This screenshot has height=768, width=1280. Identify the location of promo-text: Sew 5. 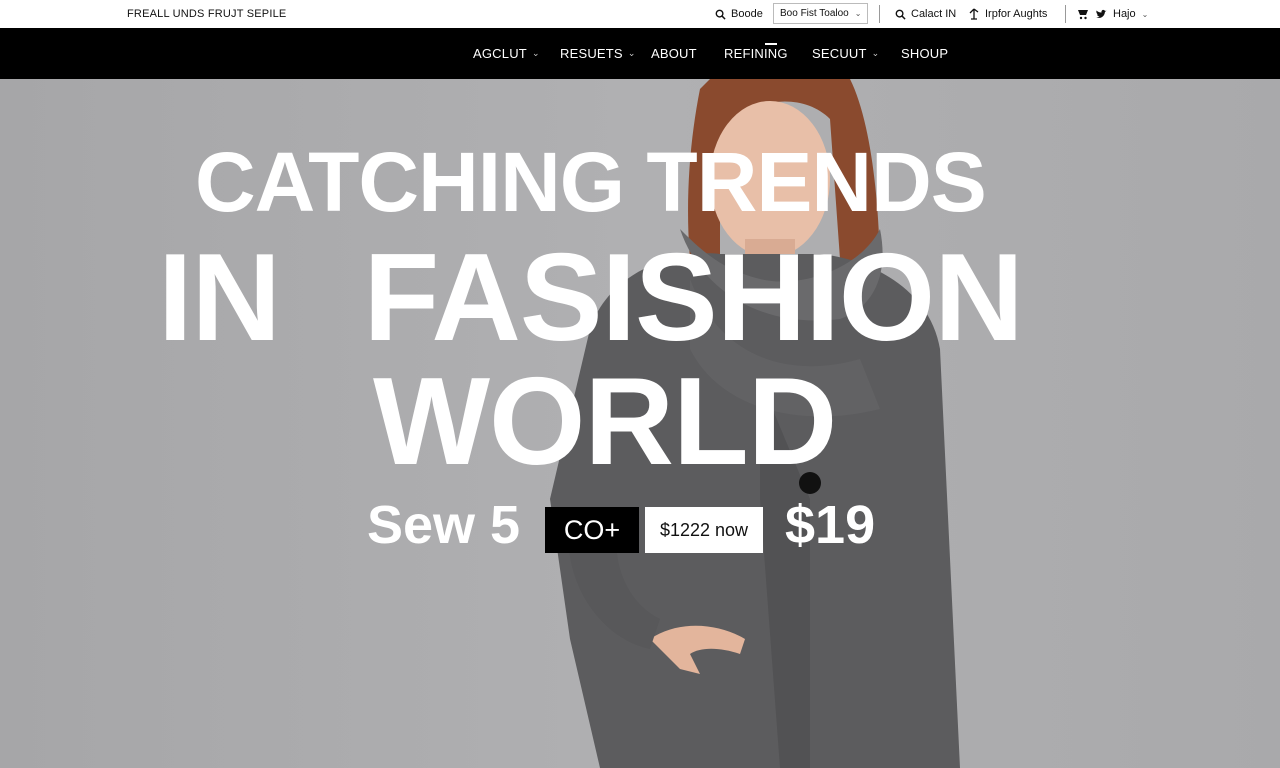
(444, 525).